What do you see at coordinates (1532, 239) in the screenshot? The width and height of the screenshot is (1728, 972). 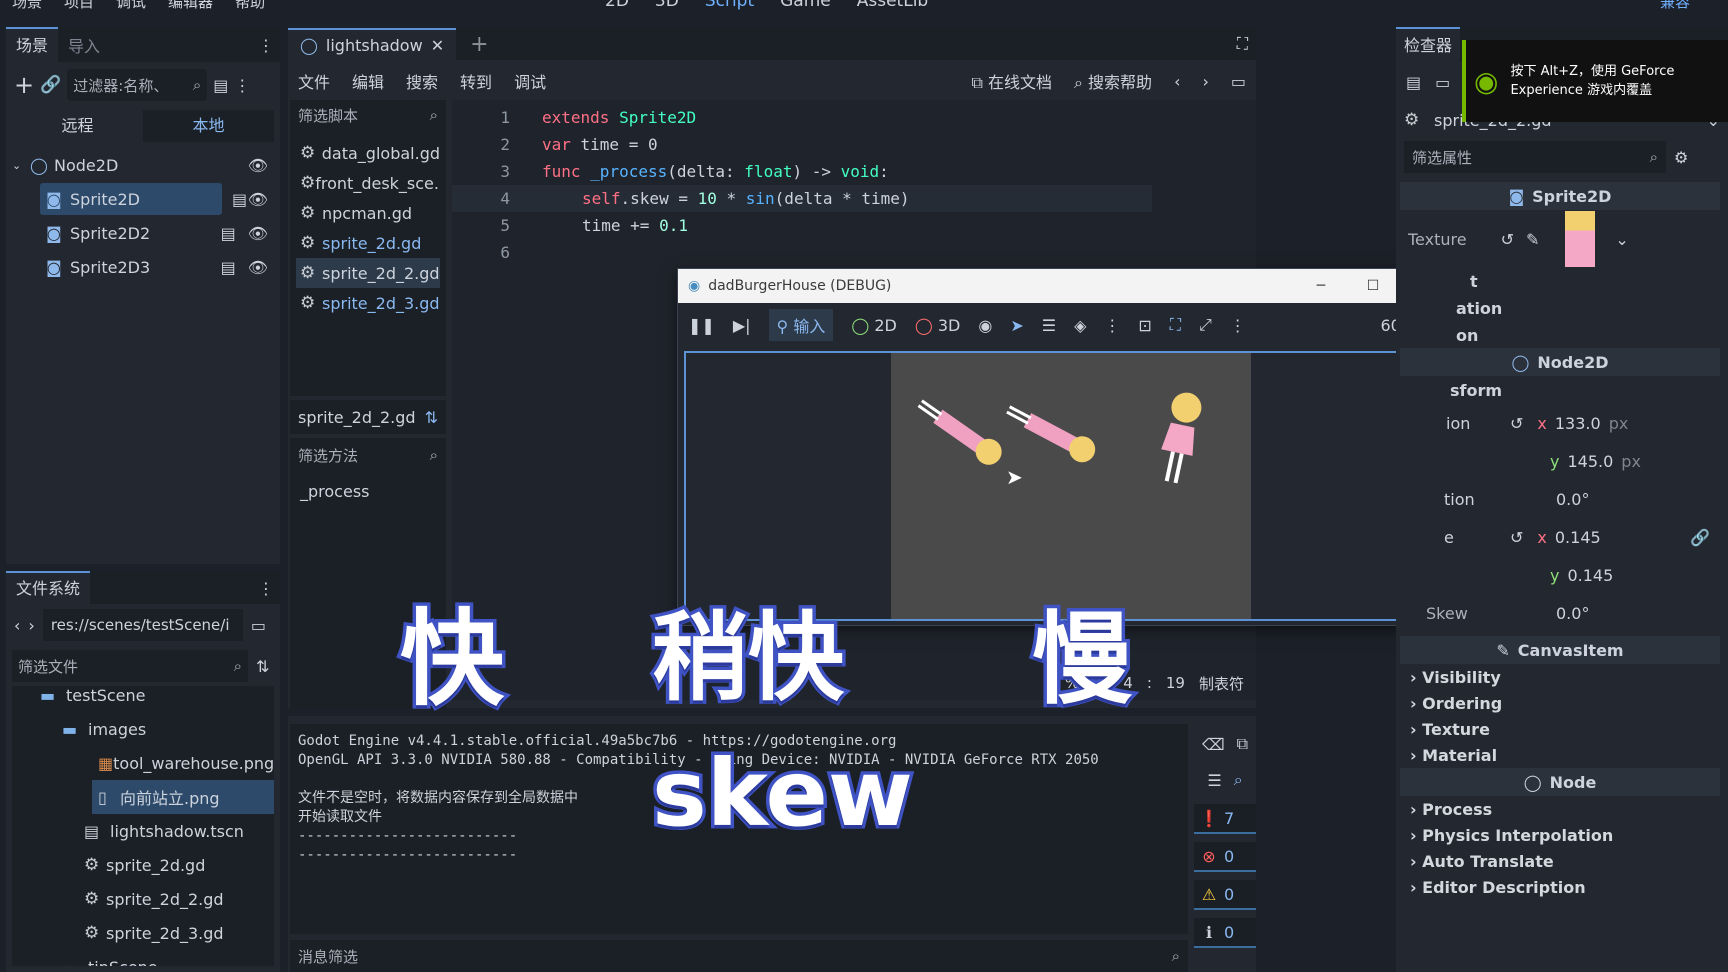 I see `edit-icon: ✎` at bounding box center [1532, 239].